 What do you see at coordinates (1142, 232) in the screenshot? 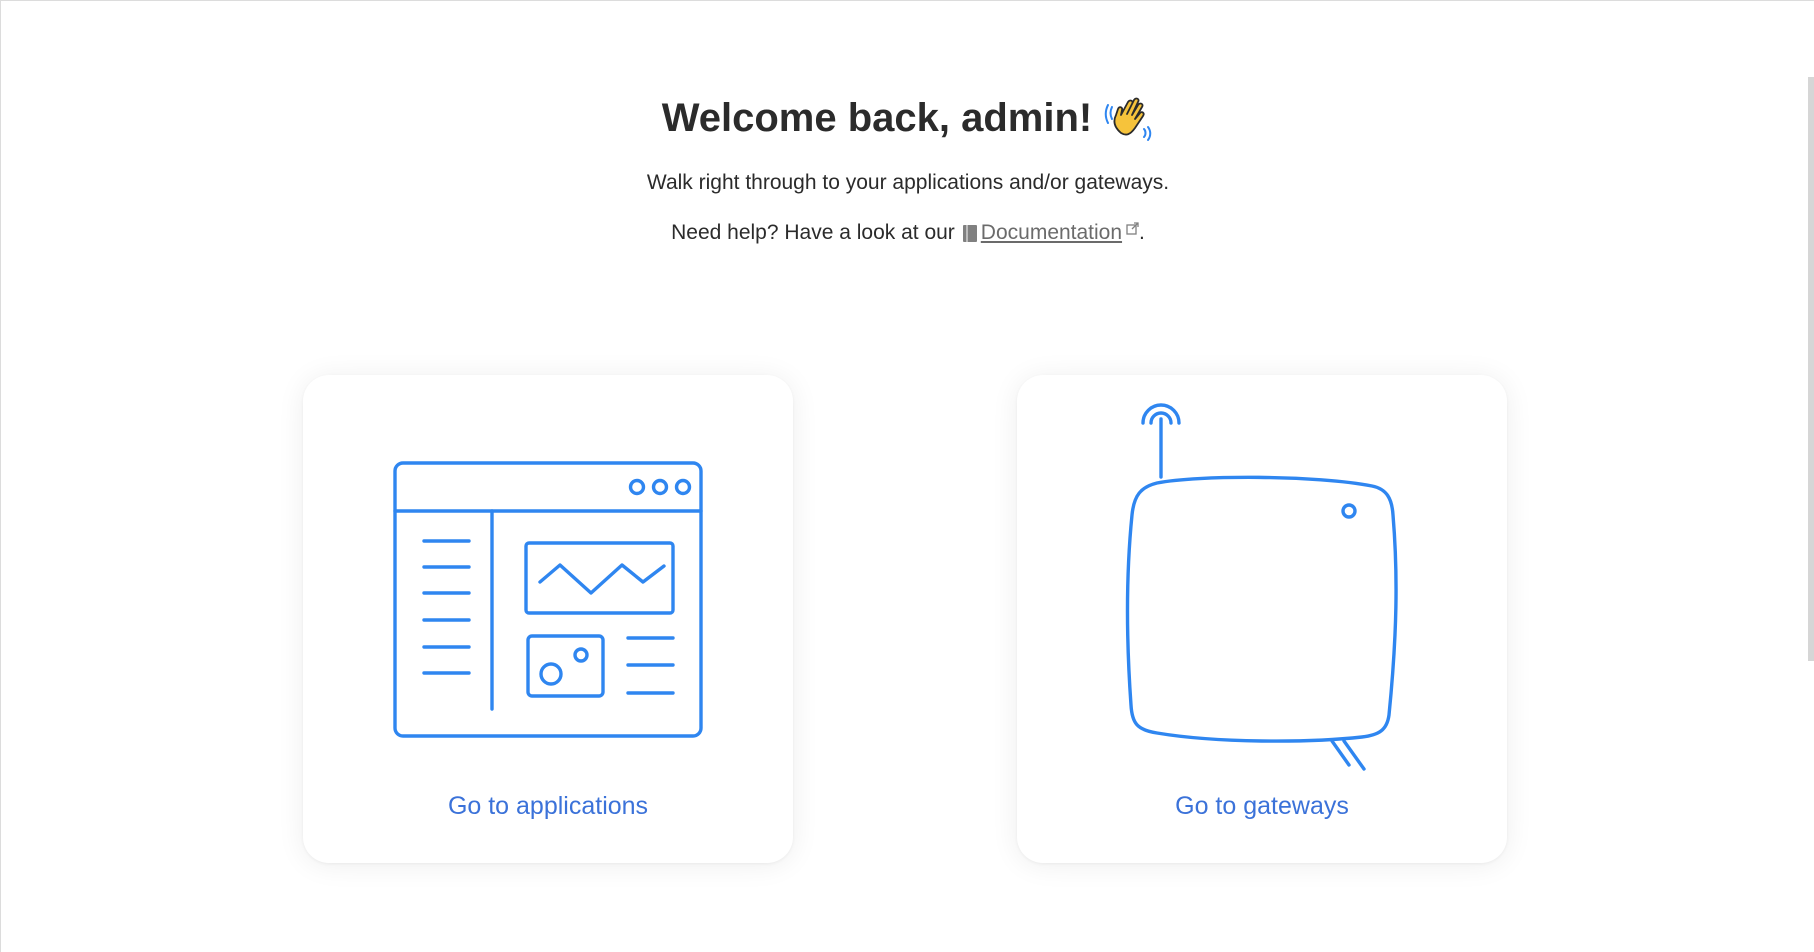
I see `help-suffix: .` at bounding box center [1142, 232].